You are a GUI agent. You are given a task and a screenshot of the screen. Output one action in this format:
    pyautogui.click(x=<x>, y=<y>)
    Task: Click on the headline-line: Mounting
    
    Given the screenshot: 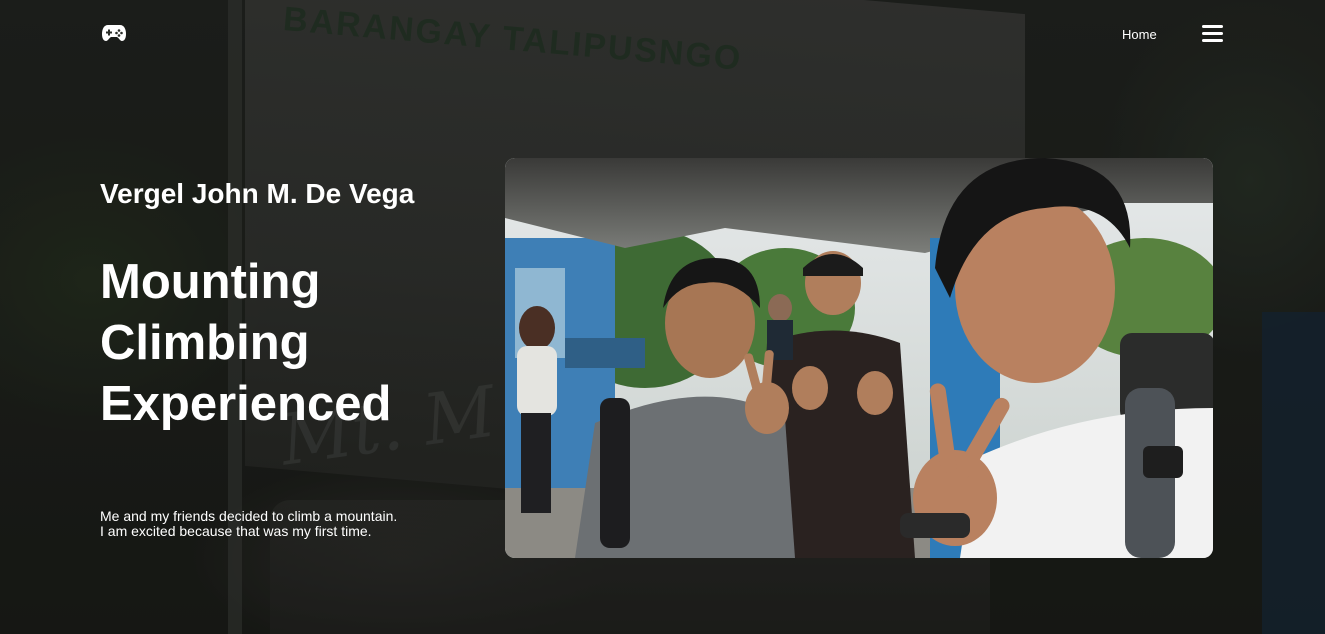 What is the action you would take?
    pyautogui.click(x=210, y=282)
    